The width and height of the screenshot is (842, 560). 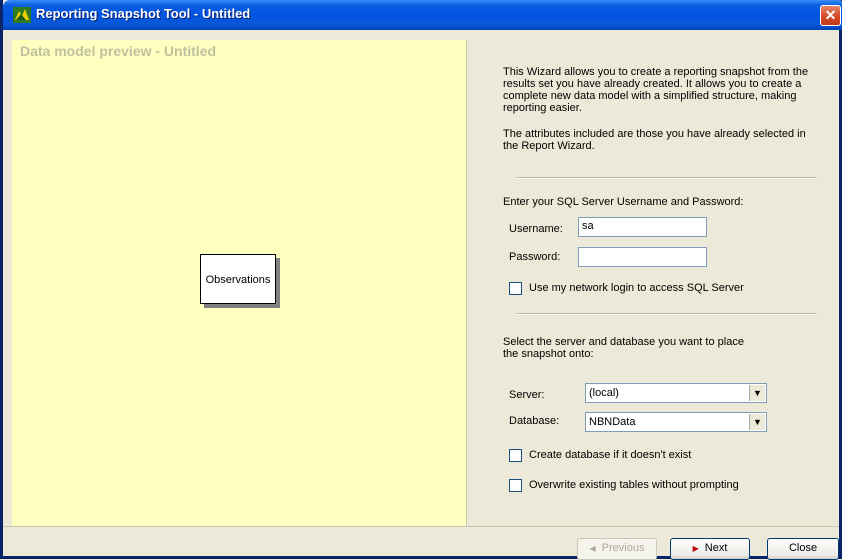 I want to click on overwrite-tables-checkbox, so click(x=515, y=485).